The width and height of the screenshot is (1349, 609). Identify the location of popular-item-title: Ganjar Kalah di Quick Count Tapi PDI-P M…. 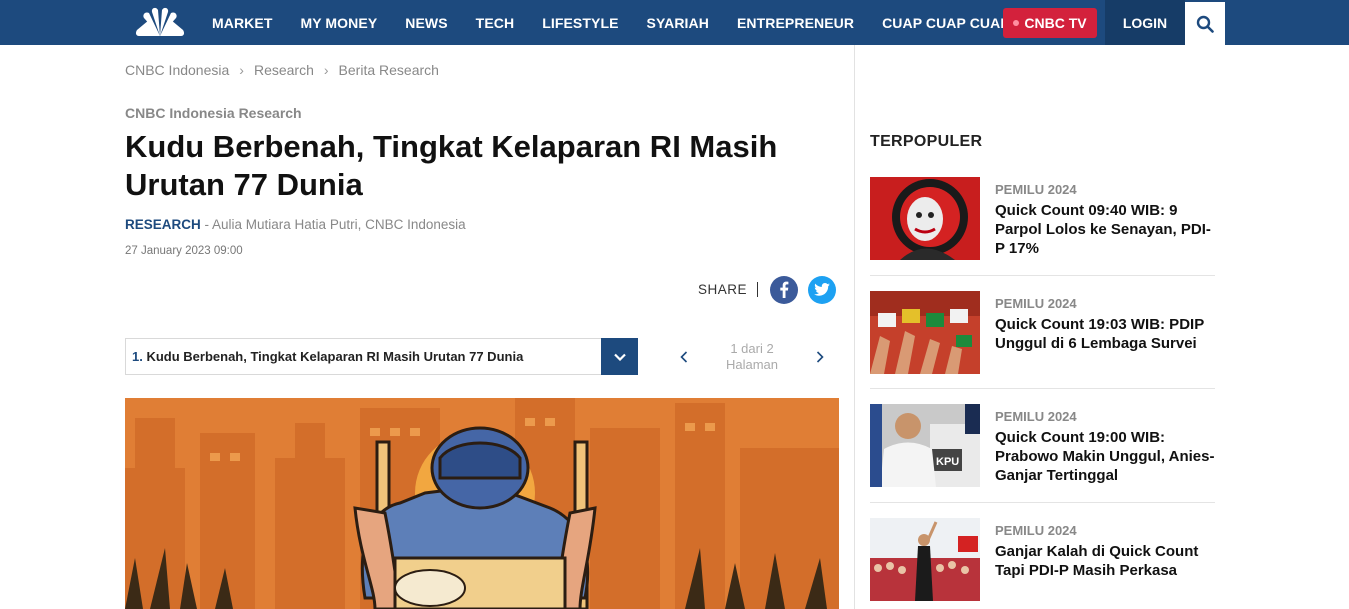
(1105, 561).